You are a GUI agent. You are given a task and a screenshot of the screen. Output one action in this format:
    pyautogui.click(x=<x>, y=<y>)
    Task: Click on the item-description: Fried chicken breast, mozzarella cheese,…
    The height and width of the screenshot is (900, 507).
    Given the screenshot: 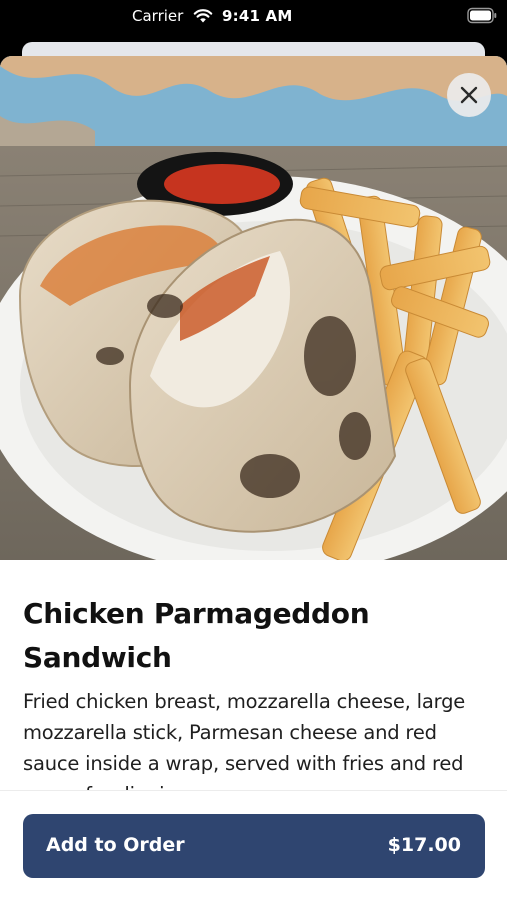 What is the action you would take?
    pyautogui.click(x=244, y=740)
    